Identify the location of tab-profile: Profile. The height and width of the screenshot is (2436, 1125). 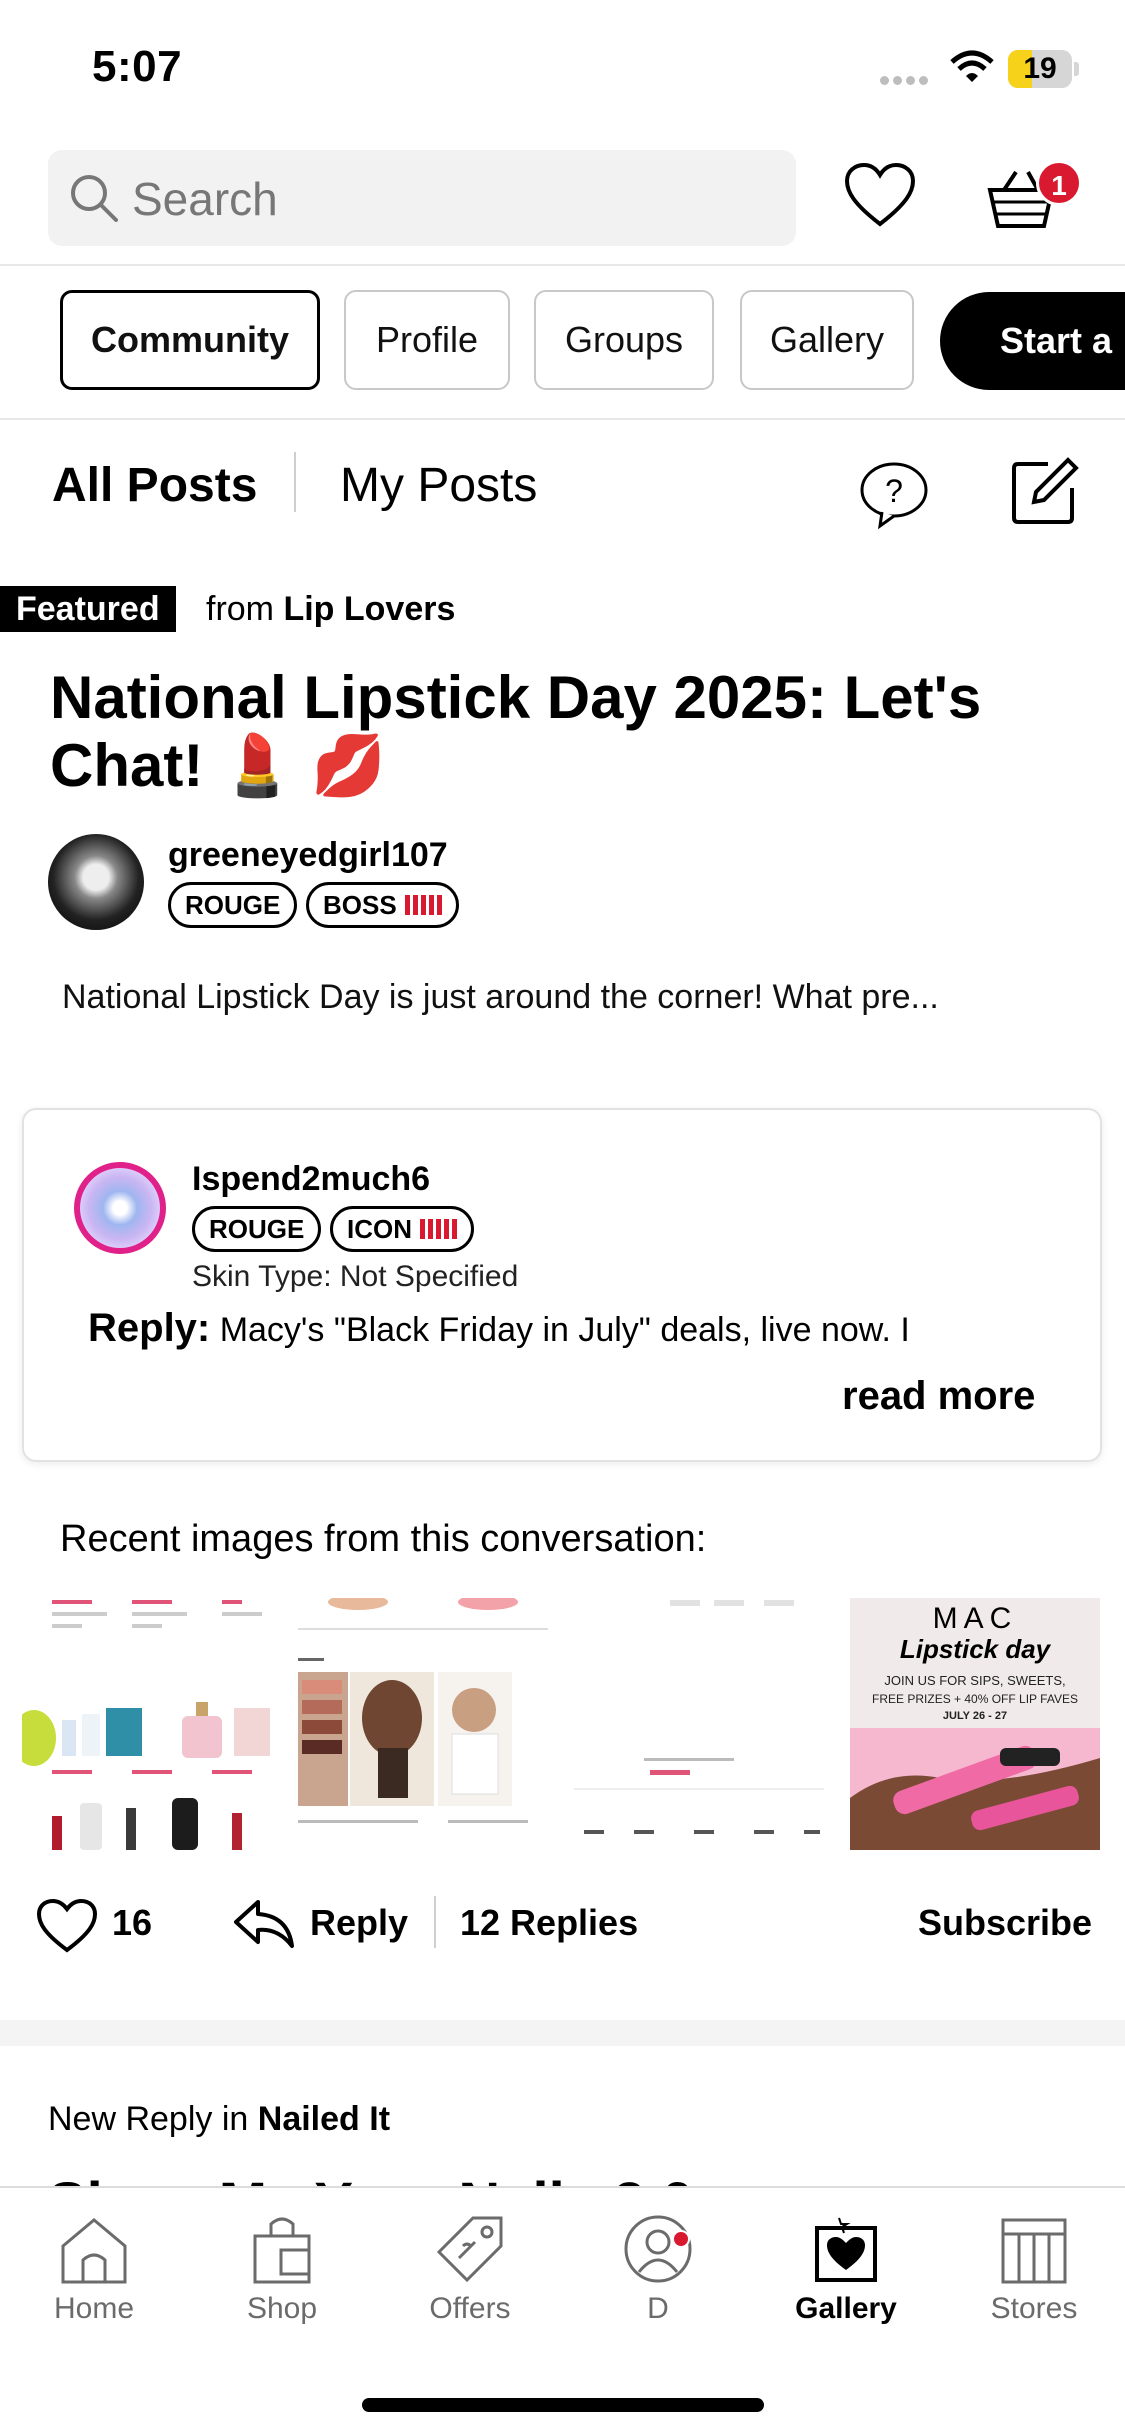
(427, 340).